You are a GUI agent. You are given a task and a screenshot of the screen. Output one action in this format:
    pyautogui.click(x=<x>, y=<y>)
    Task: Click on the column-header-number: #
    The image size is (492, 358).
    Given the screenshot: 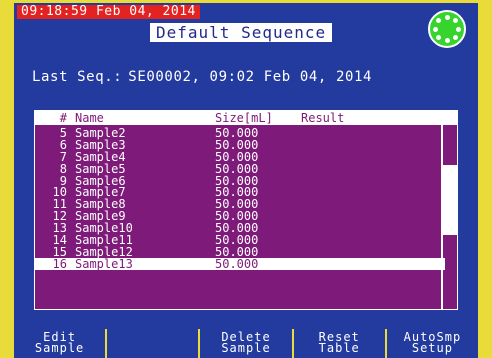 What is the action you would take?
    pyautogui.click(x=63, y=118)
    